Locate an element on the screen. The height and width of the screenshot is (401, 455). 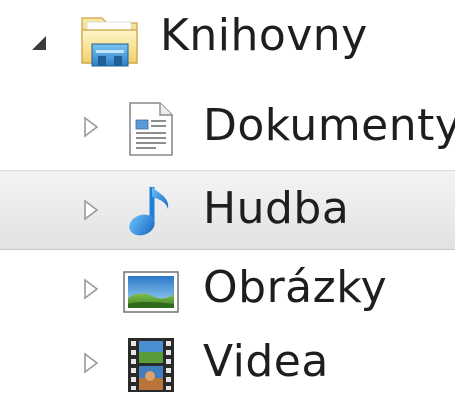
expanded-arrow-icon is located at coordinates (39, 43).